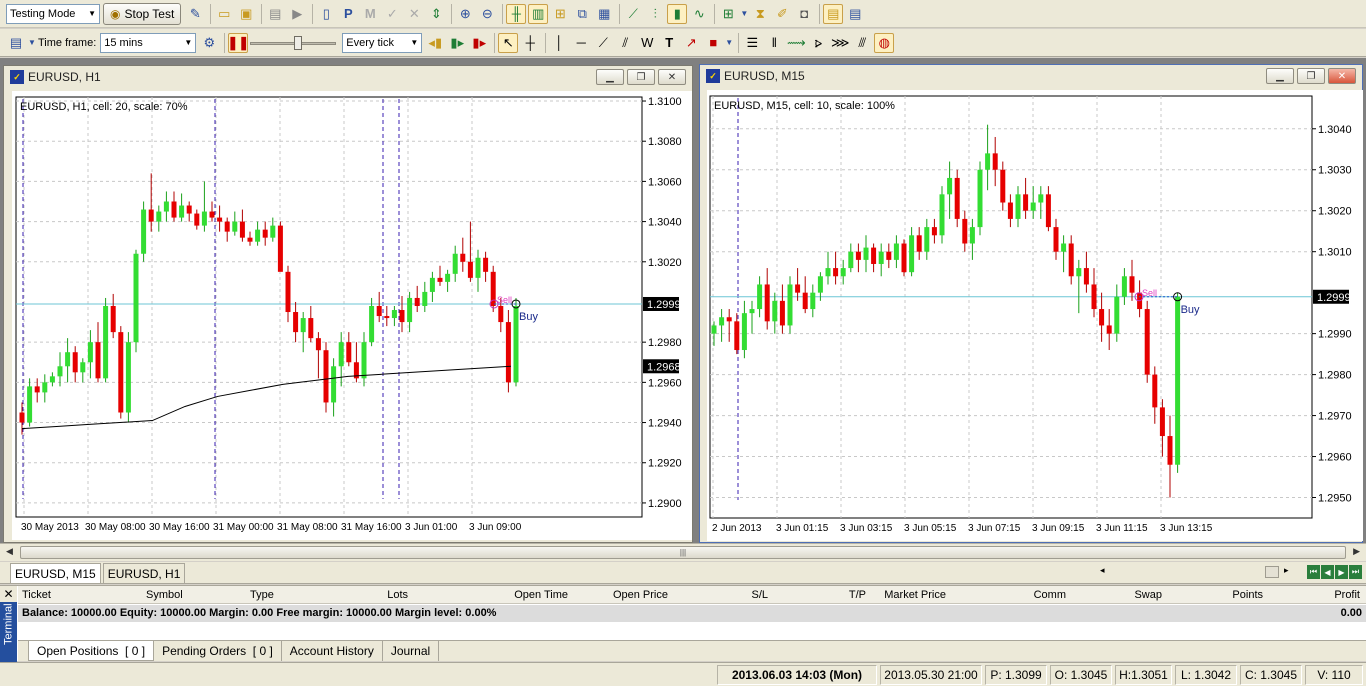 This screenshot has width=1366, height=686. Describe the element at coordinates (1341, 572) in the screenshot. I see `next-tab-icon: ▶` at that location.